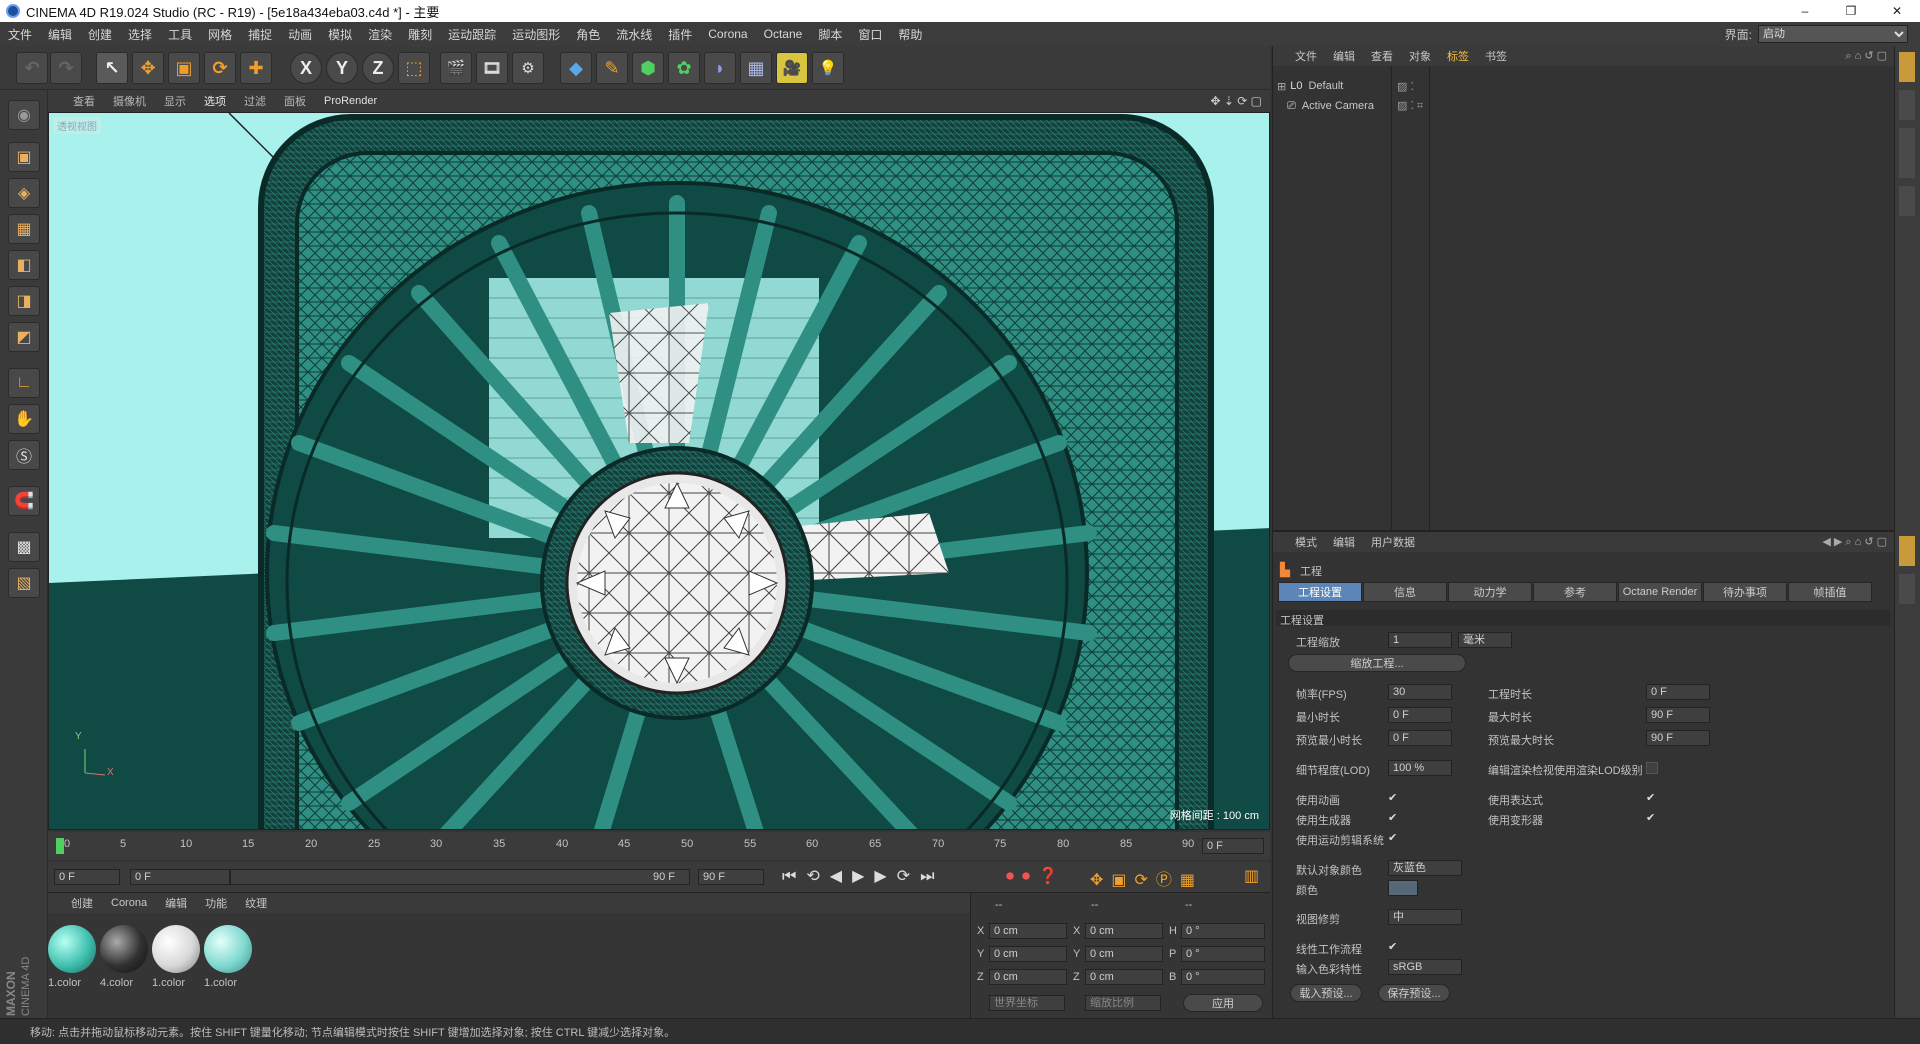  What do you see at coordinates (528, 68) in the screenshot?
I see `render-settings-icon: ⚙` at bounding box center [528, 68].